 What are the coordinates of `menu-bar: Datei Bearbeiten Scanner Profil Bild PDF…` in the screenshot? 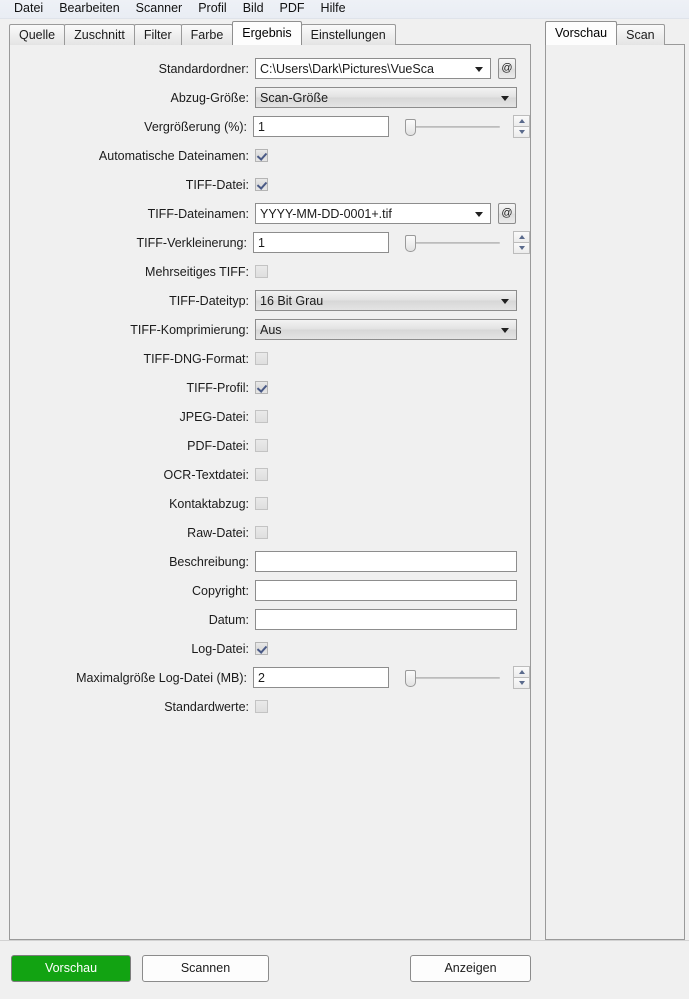 It's located at (344, 9).